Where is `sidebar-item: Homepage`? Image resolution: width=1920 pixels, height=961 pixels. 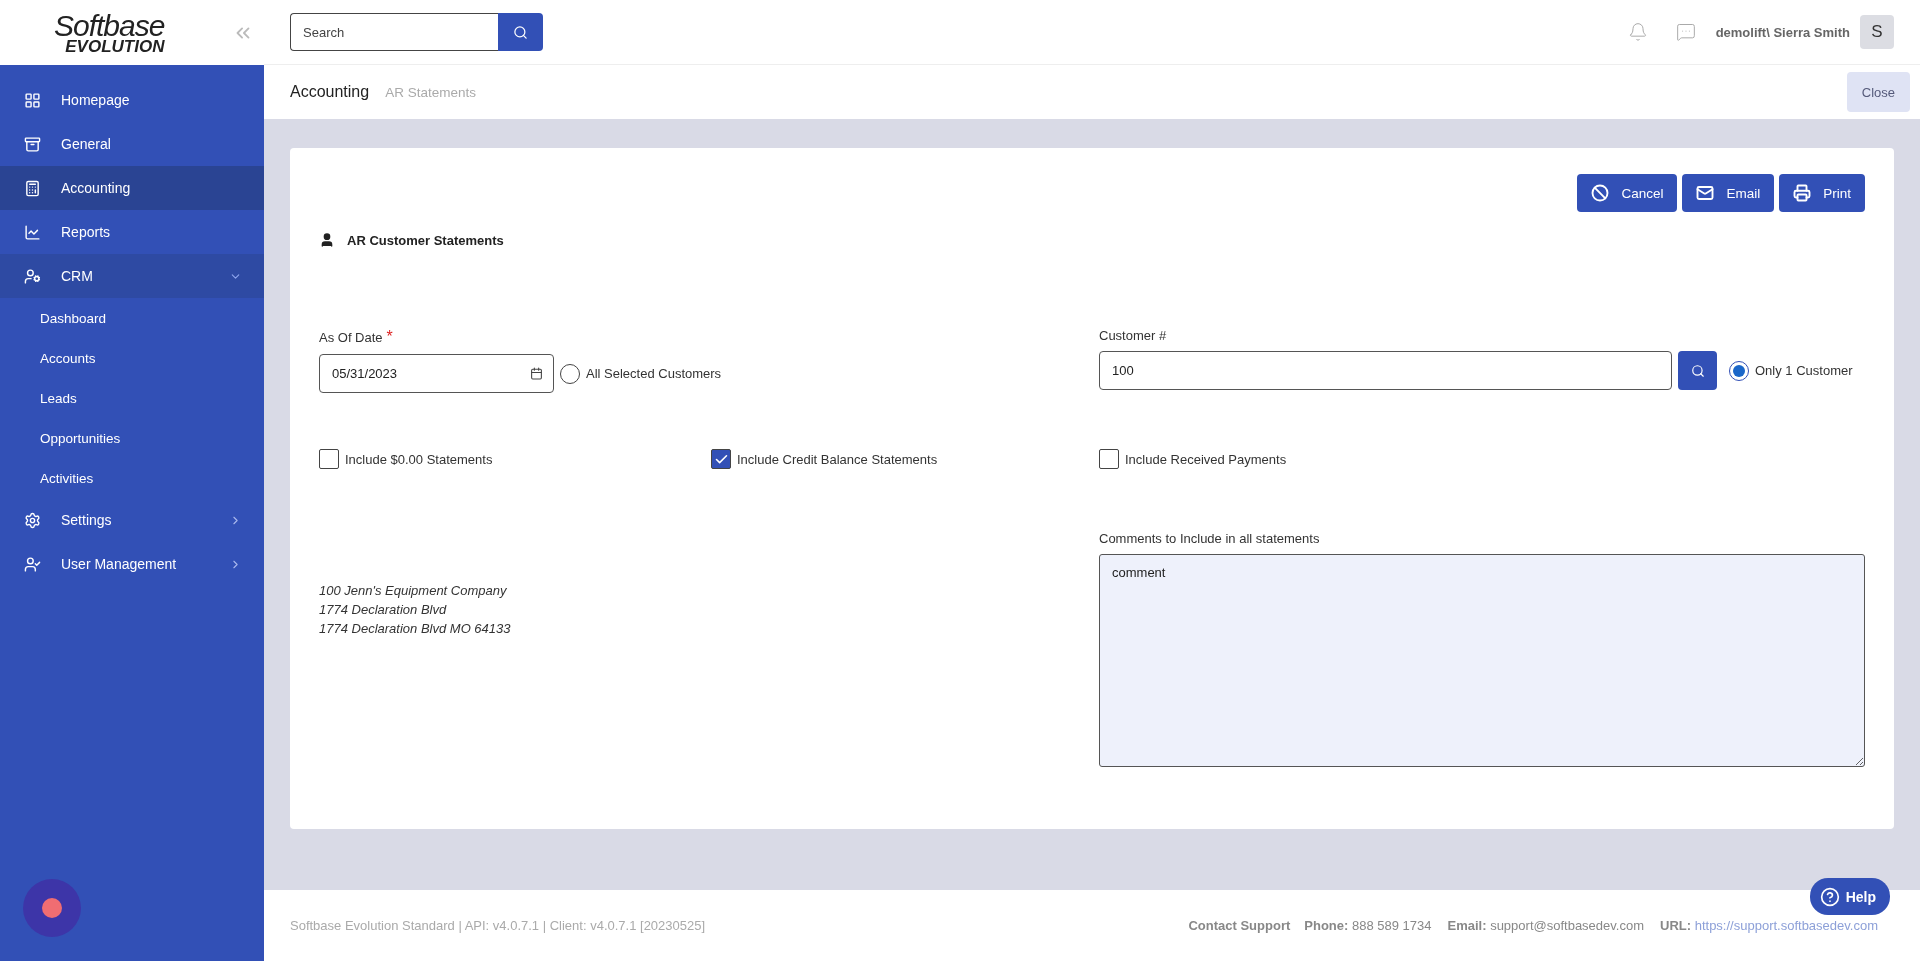 sidebar-item: Homepage is located at coordinates (132, 100).